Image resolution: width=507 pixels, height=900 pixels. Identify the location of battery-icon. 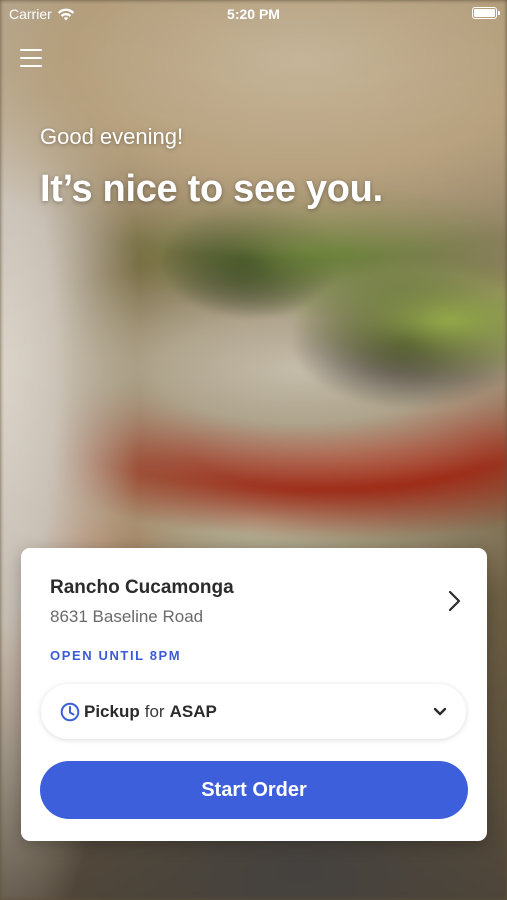
(486, 13).